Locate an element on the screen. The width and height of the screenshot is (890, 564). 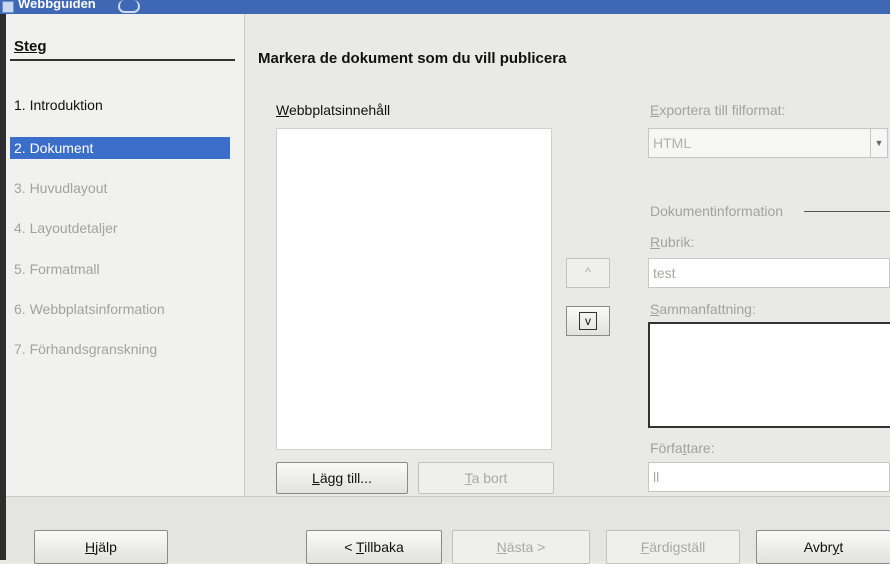
window-title: Webbguiden is located at coordinates (57, 5).